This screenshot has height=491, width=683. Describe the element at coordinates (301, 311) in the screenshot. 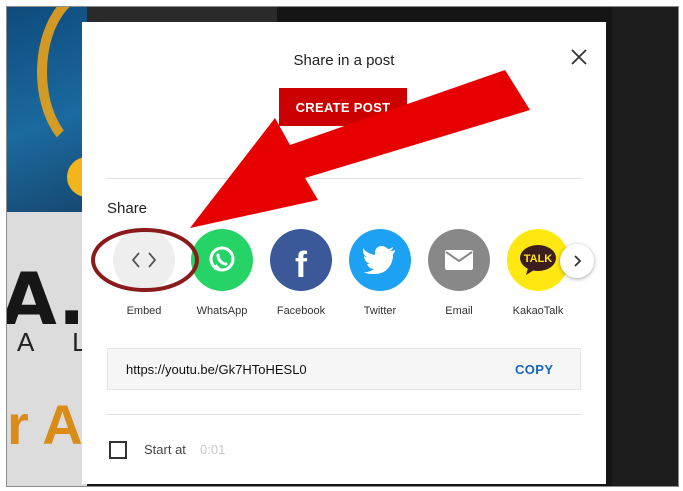

I see `share-target-label: Facebook` at that location.